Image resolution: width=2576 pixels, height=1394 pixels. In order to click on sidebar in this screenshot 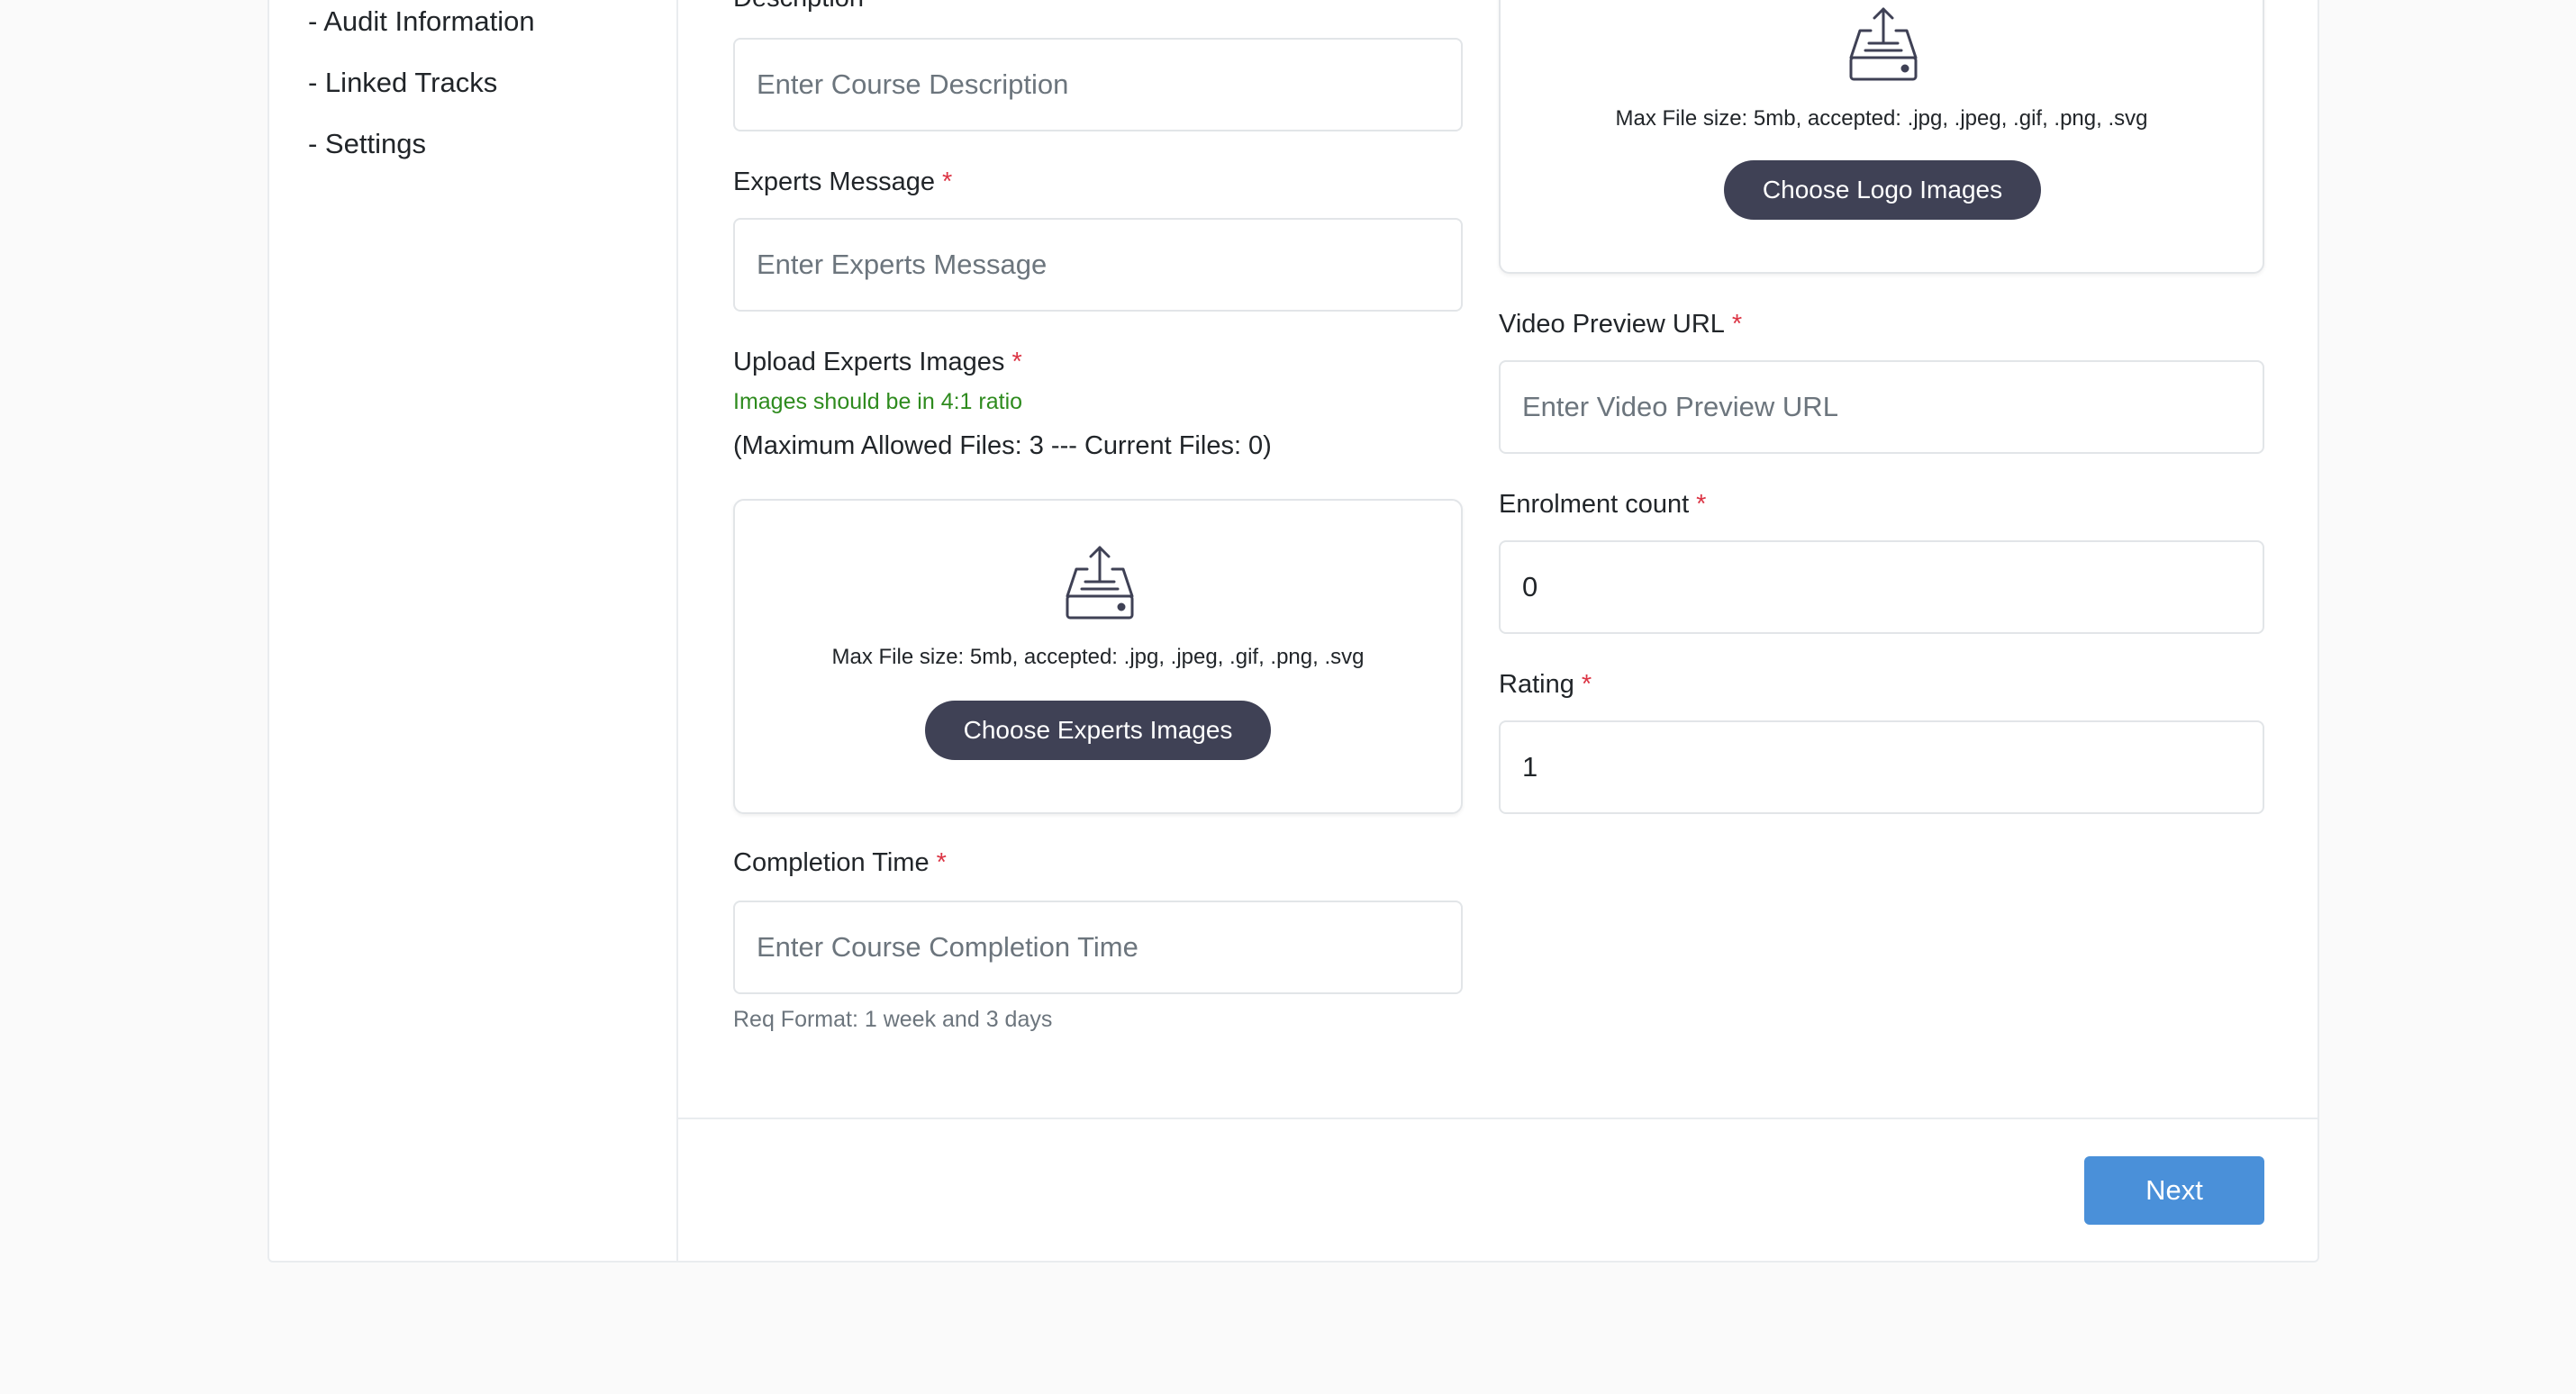, I will do `click(473, 630)`.